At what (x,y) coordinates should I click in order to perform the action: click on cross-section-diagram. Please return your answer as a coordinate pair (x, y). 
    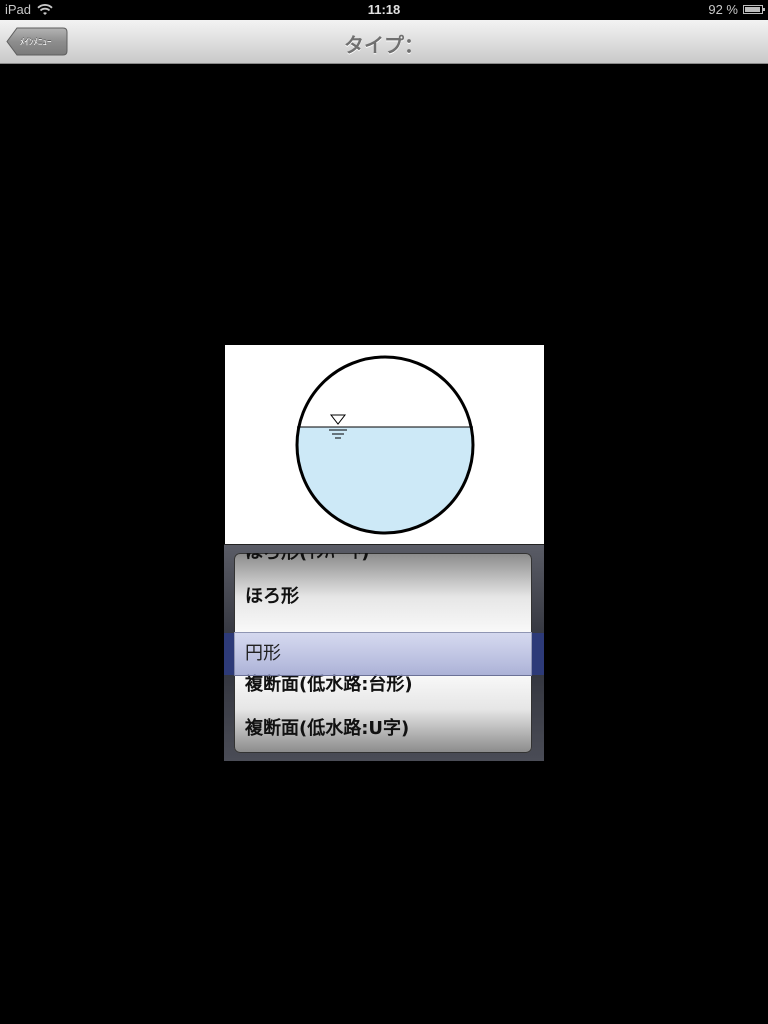
    Looking at the image, I should click on (384, 444).